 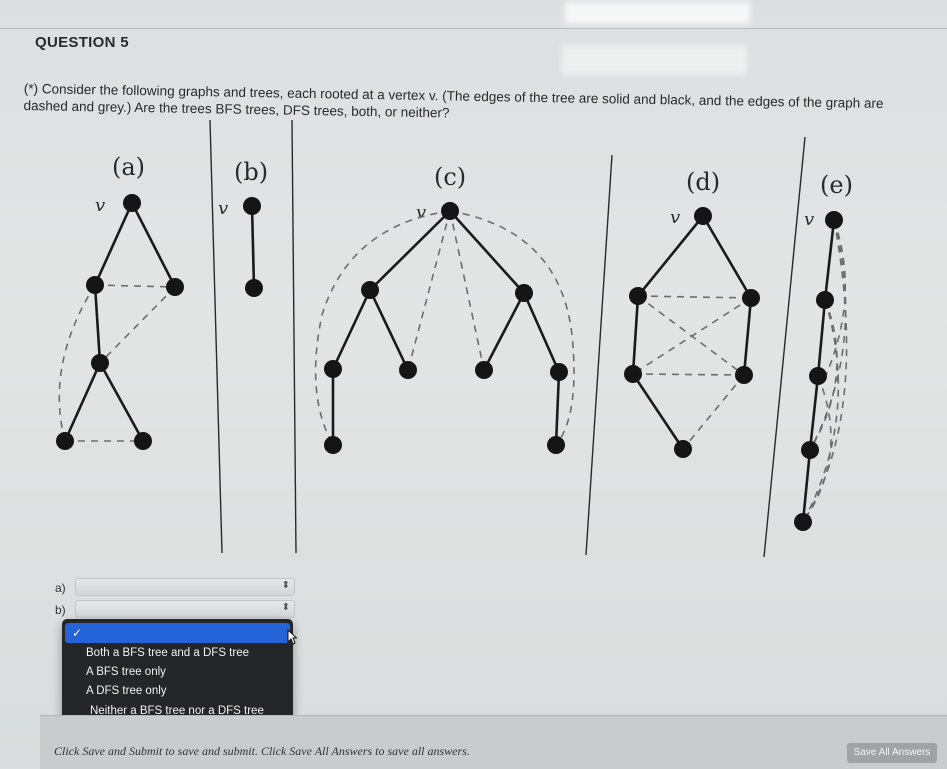 What do you see at coordinates (809, 219) in the screenshot?
I see `root-label-e: v` at bounding box center [809, 219].